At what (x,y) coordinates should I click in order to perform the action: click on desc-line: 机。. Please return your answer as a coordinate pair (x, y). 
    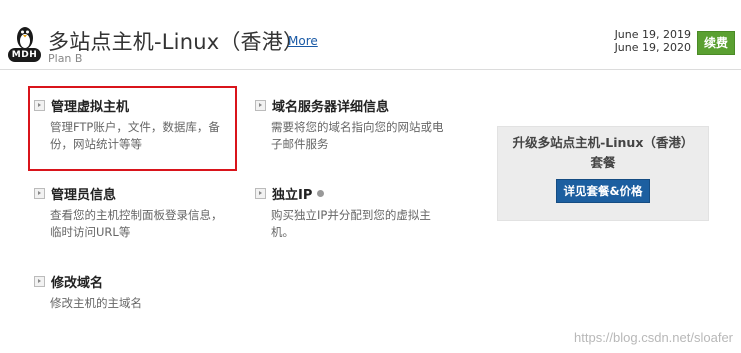
    Looking at the image, I should click on (282, 232).